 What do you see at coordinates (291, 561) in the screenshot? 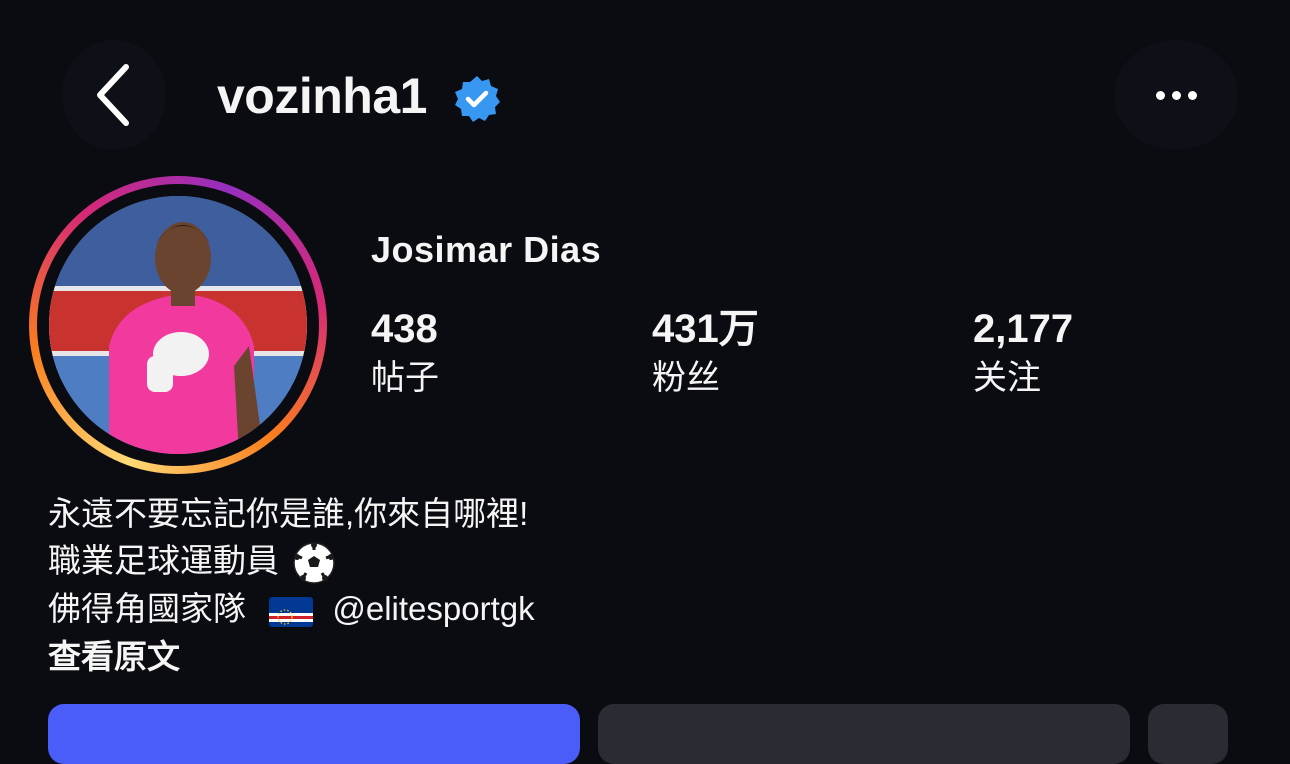
I see `bio-line-2: 職業足球運動員` at bounding box center [291, 561].